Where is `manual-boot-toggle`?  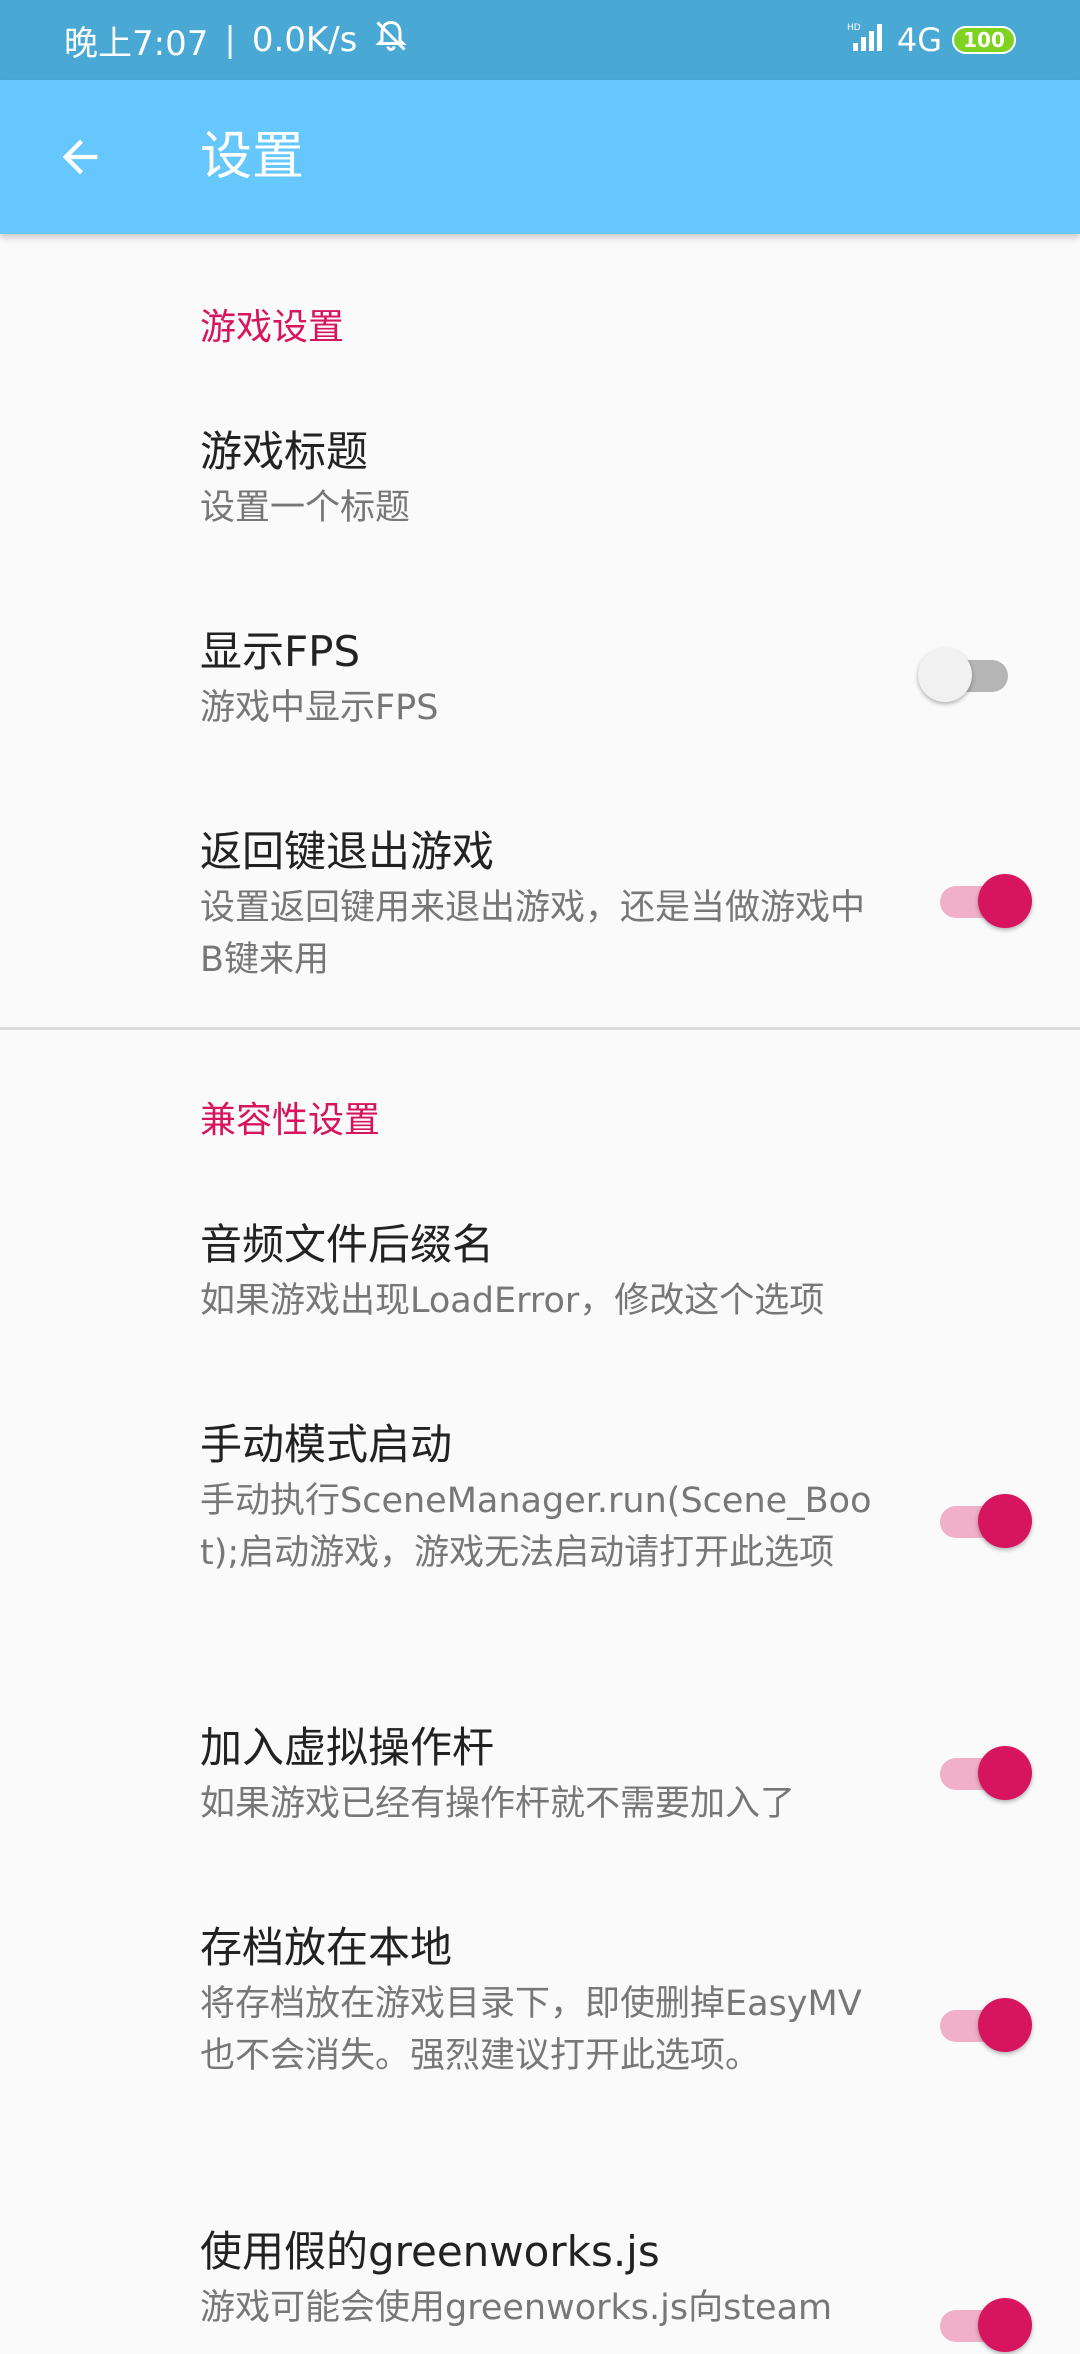
manual-boot-toggle is located at coordinates (983, 1520).